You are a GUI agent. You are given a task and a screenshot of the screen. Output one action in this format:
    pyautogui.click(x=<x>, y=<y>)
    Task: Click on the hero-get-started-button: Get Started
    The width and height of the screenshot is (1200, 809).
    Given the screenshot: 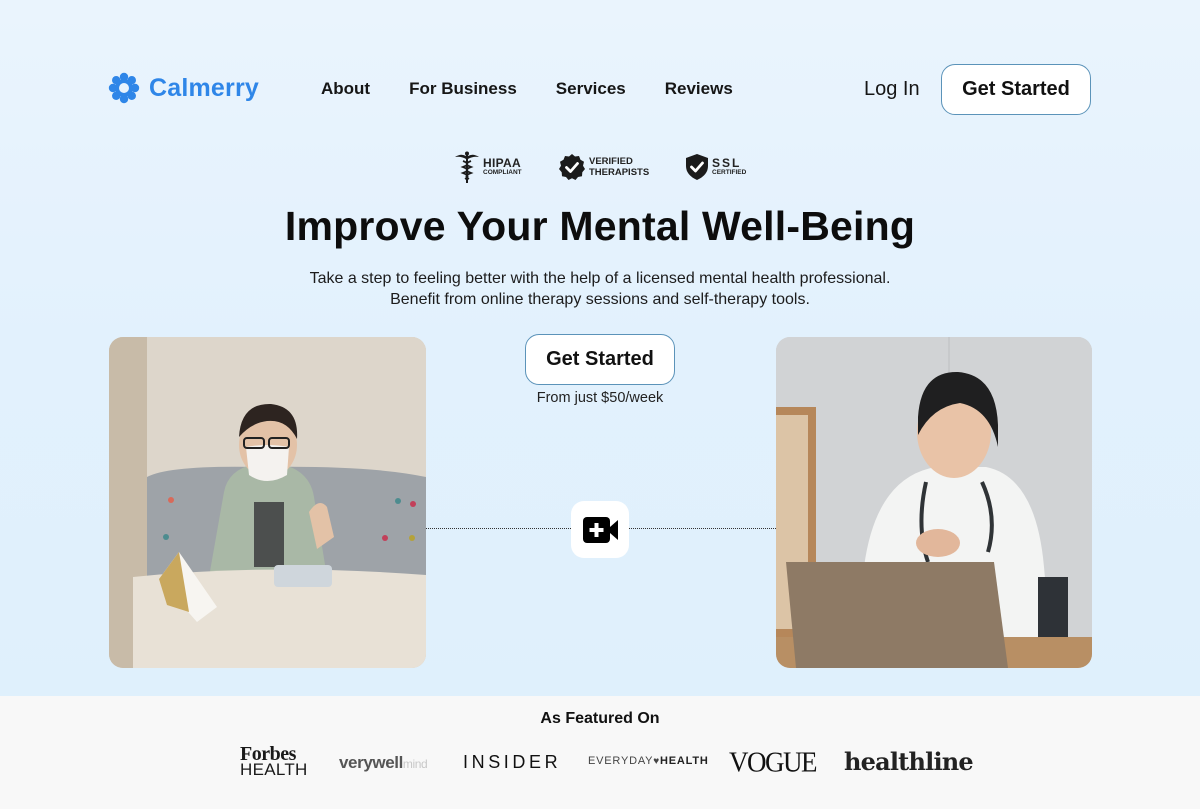 What is the action you would take?
    pyautogui.click(x=600, y=359)
    